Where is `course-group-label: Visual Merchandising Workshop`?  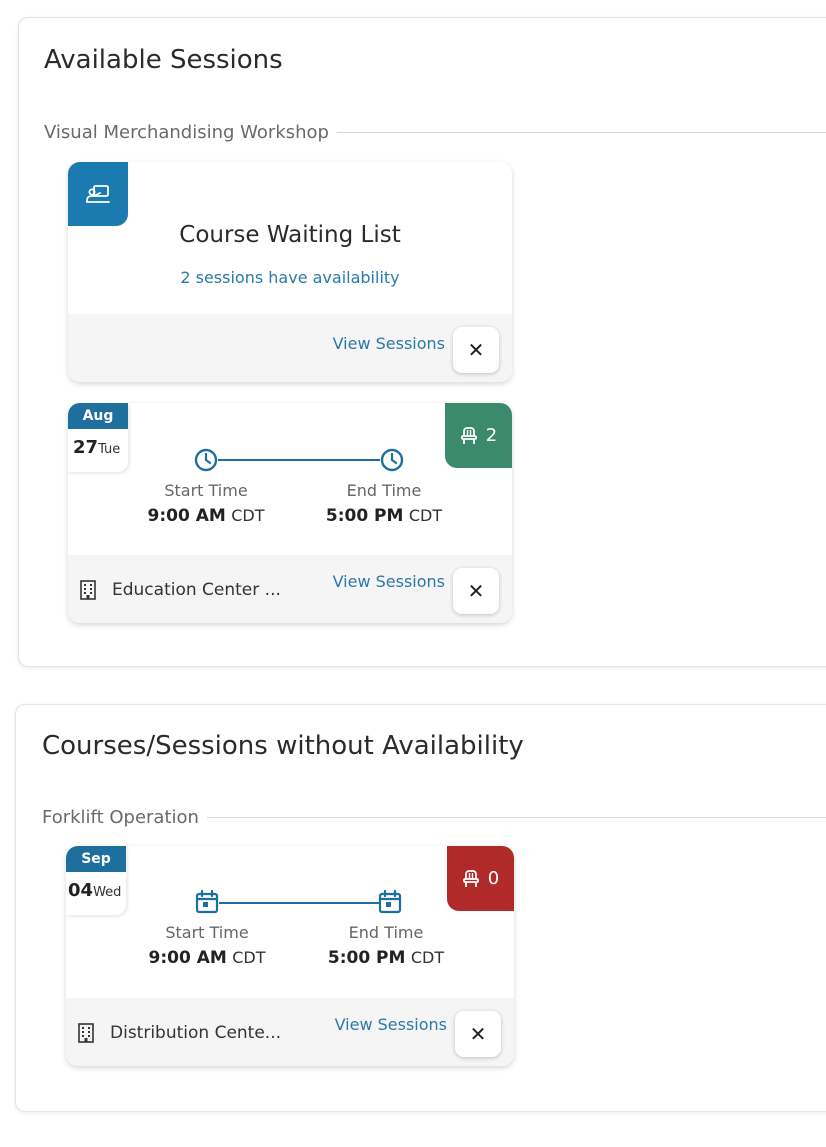 course-group-label: Visual Merchandising Workshop is located at coordinates (186, 132).